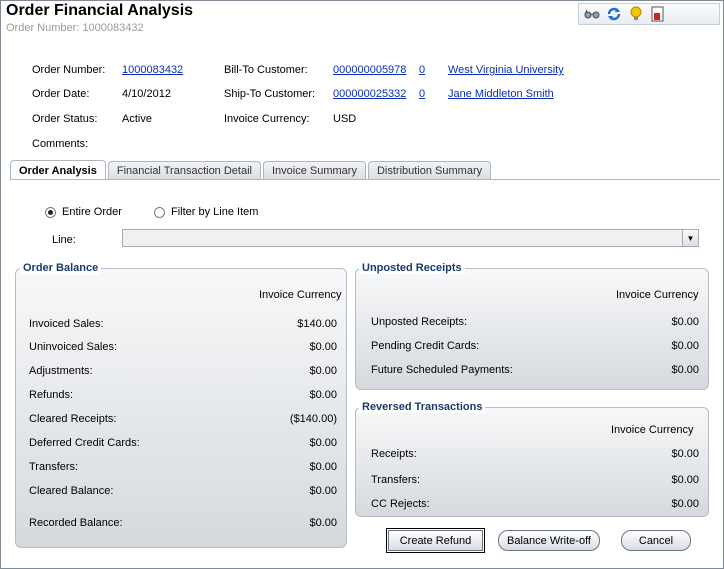  I want to click on cleared-balance-value: $0.00, so click(323, 491).